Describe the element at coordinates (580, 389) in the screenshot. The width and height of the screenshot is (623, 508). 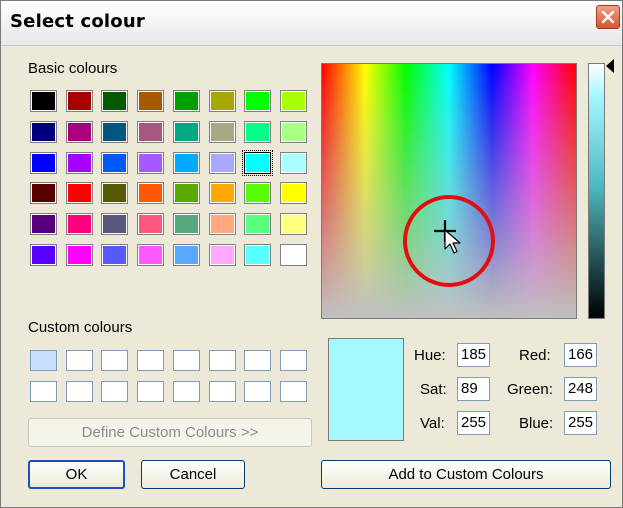
I see `green-field: 248` at that location.